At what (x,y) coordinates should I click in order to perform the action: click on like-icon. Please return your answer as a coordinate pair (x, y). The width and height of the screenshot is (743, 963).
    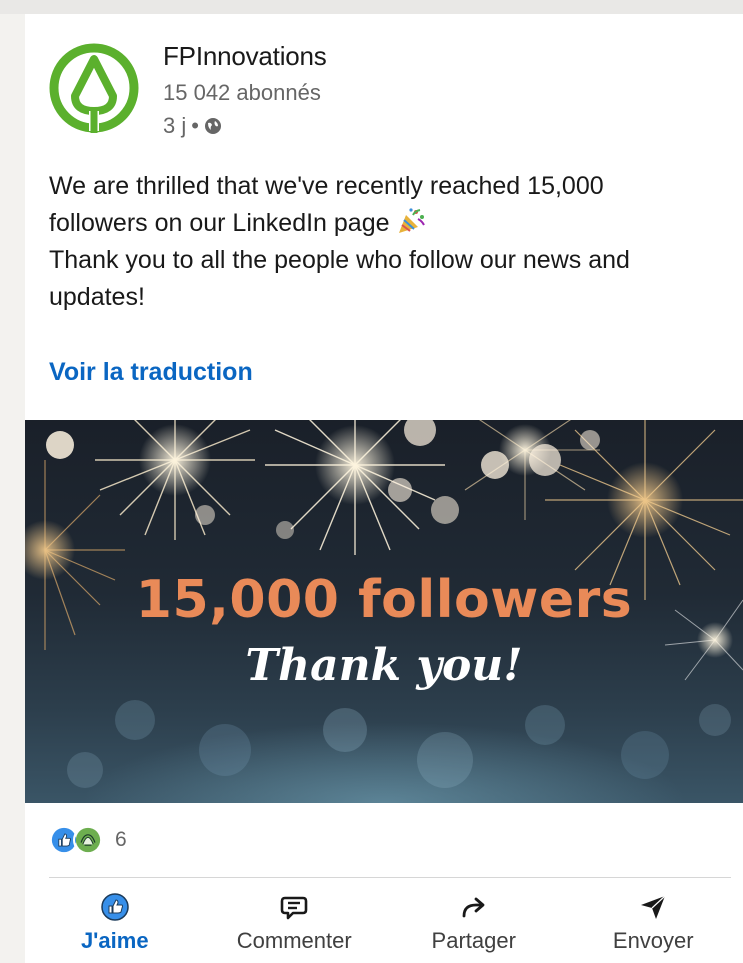
    Looking at the image, I should click on (115, 907).